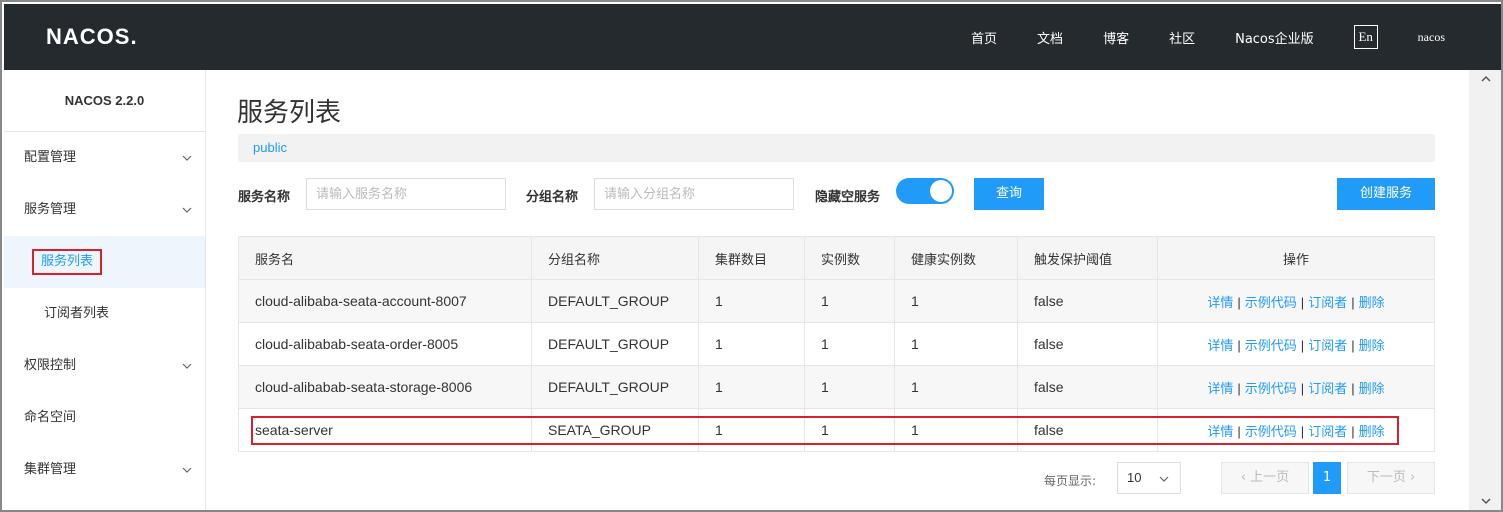 This screenshot has height=512, width=1503. Describe the element at coordinates (1431, 37) in the screenshot. I see `user-name: nacos` at that location.